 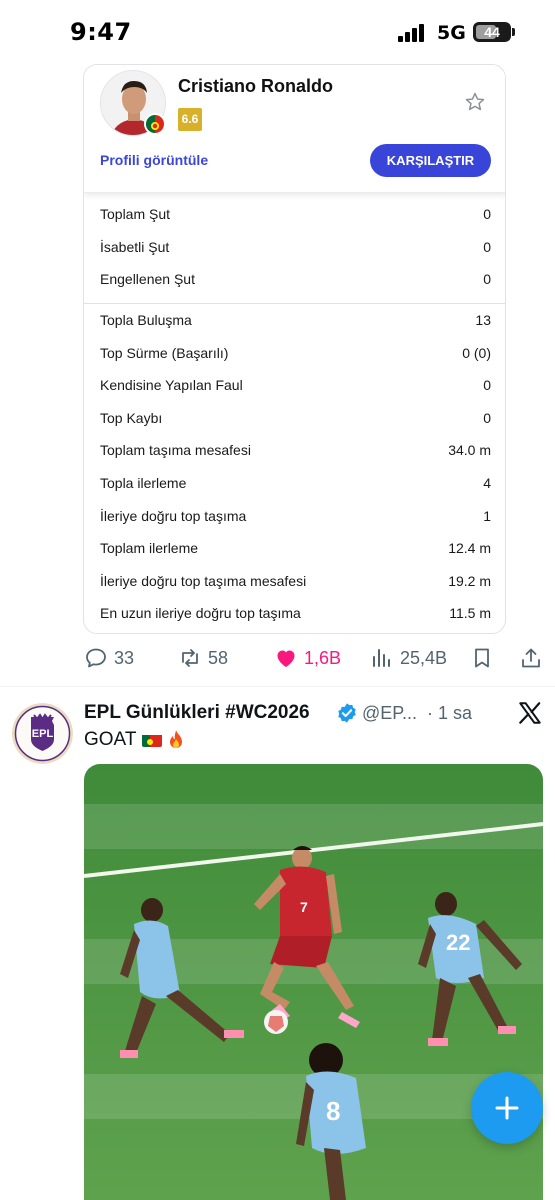 I want to click on stat-row: Top Sürme (Başarılı) 0 (0), so click(x=295, y=354).